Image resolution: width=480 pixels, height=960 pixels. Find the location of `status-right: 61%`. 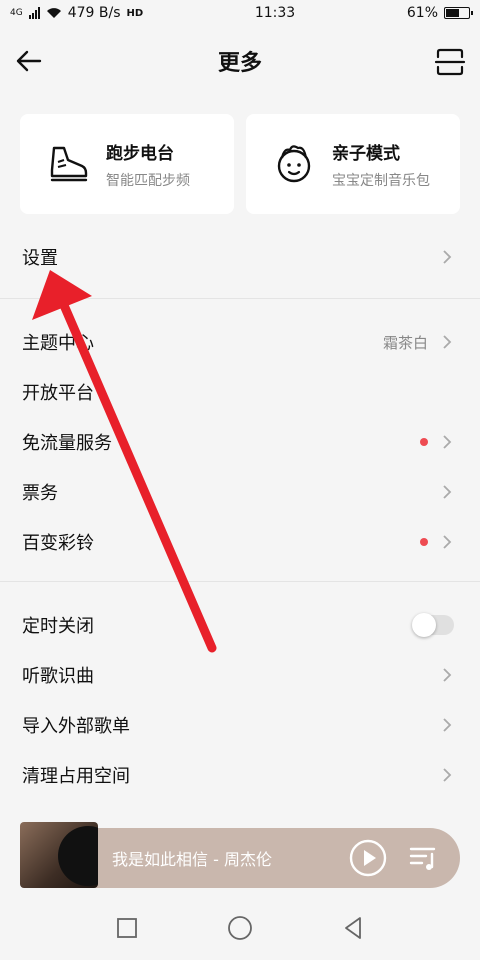

status-right: 61% is located at coordinates (439, 13).